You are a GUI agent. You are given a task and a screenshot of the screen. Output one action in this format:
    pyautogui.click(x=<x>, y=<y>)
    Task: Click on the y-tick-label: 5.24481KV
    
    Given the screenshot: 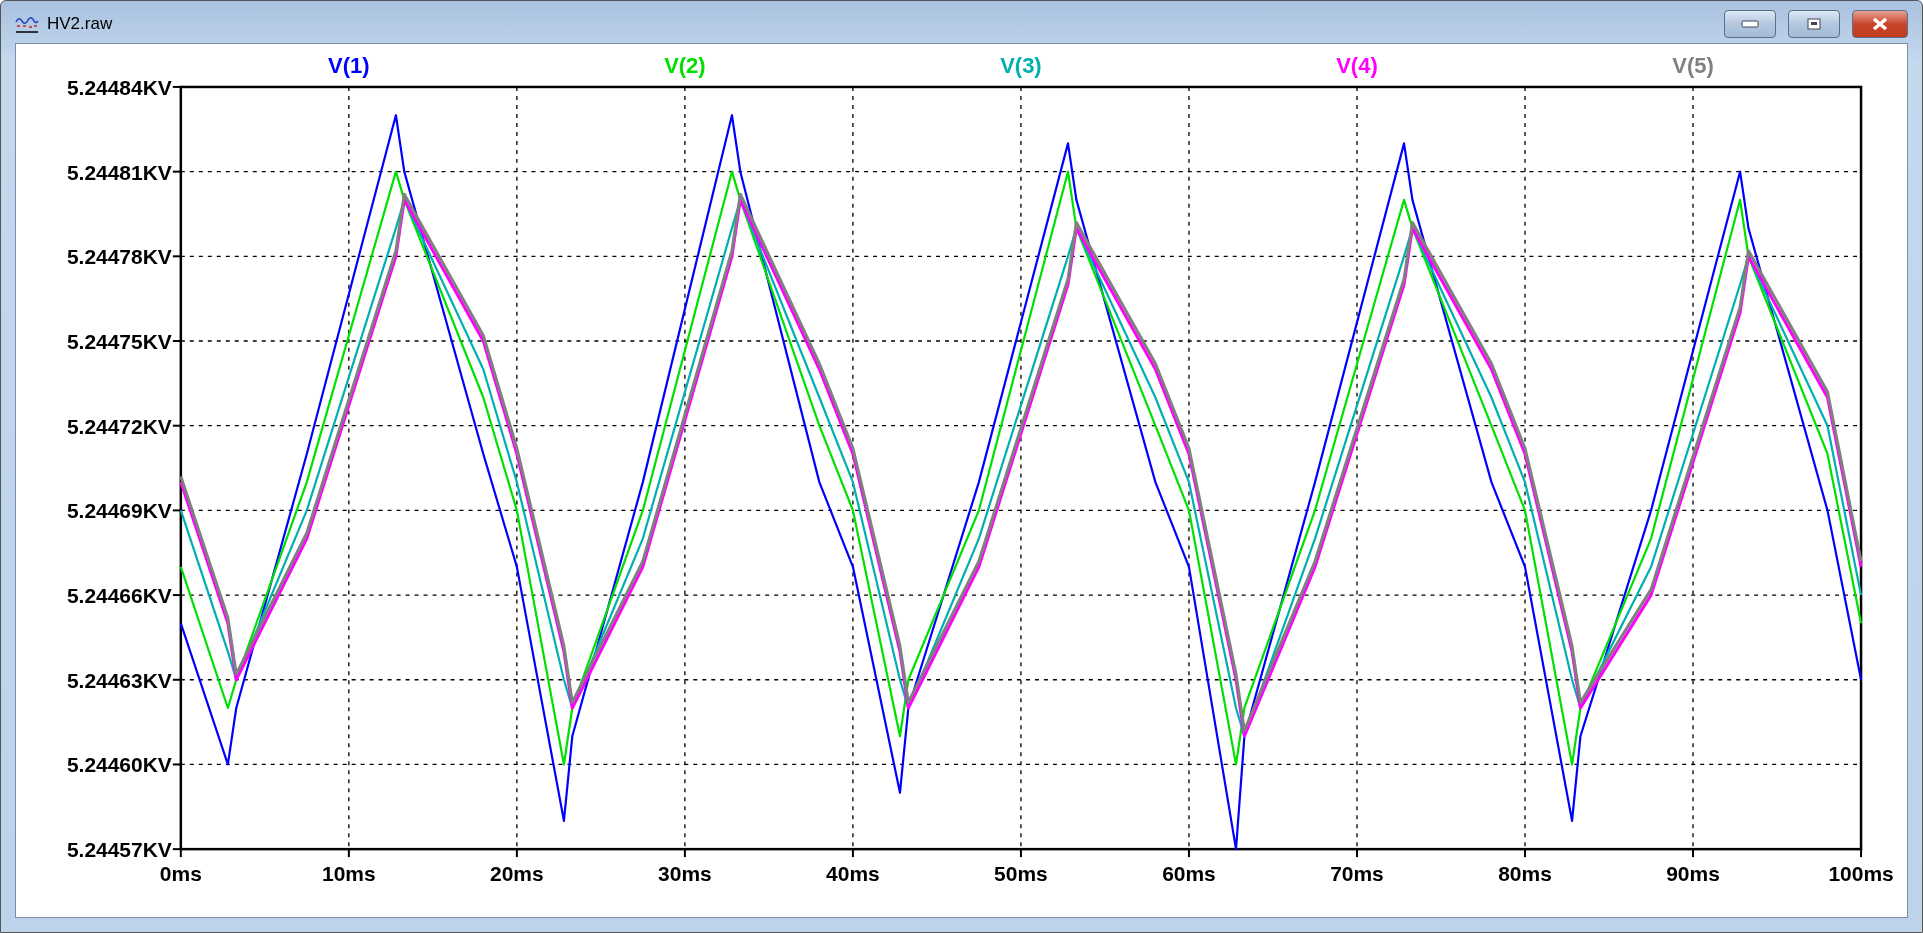 What is the action you would take?
    pyautogui.click(x=119, y=172)
    